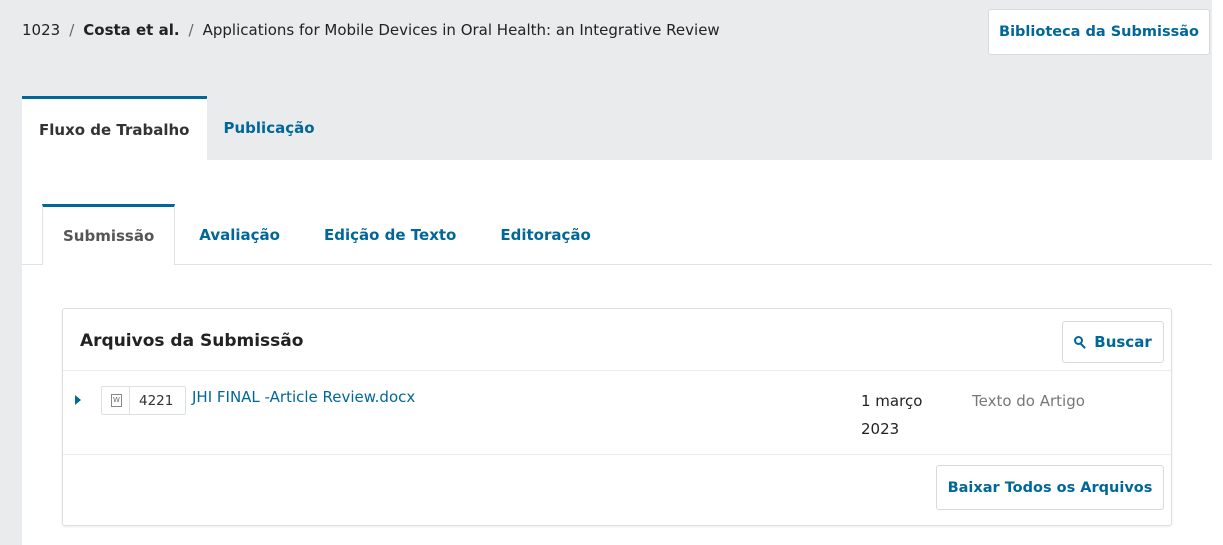 The image size is (1223, 545). I want to click on panel-title: Arquivos da Submissão, so click(192, 341).